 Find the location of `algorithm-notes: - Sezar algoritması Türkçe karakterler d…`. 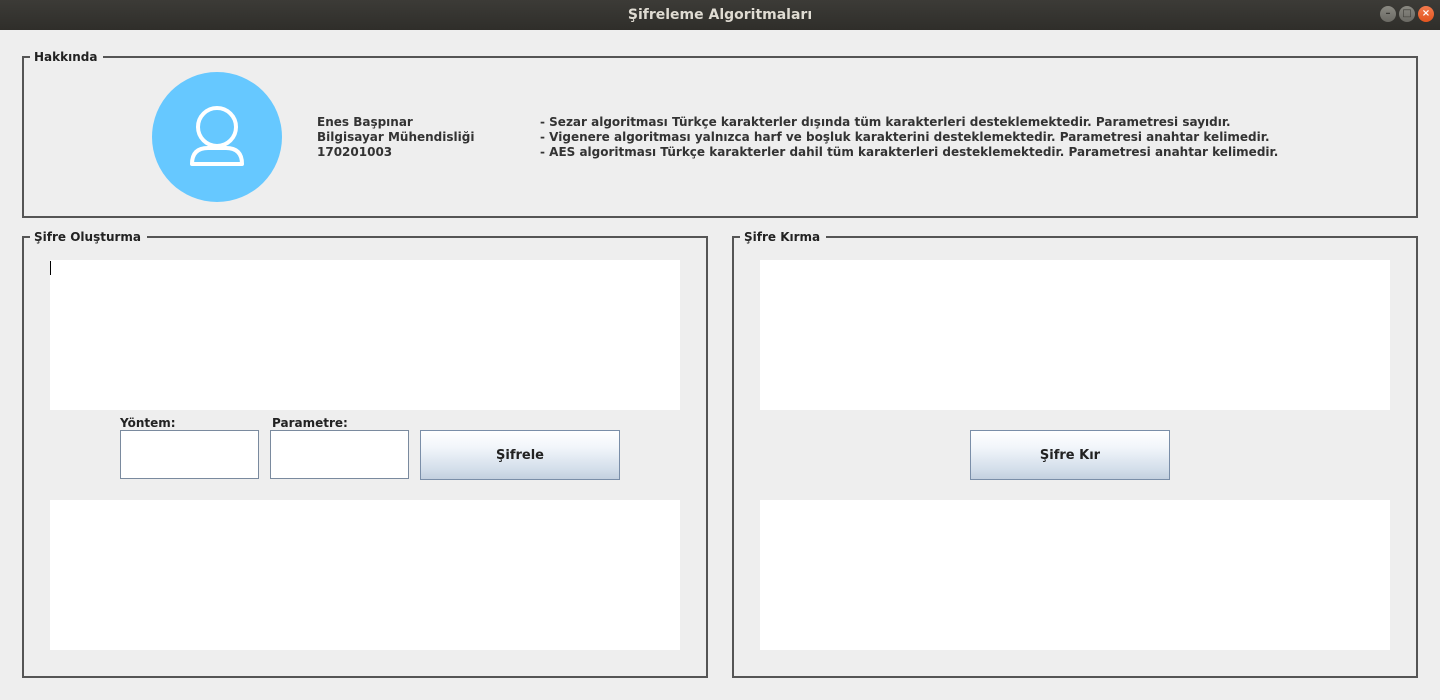

algorithm-notes: - Sezar algoritması Türkçe karakterler d… is located at coordinates (909, 137).